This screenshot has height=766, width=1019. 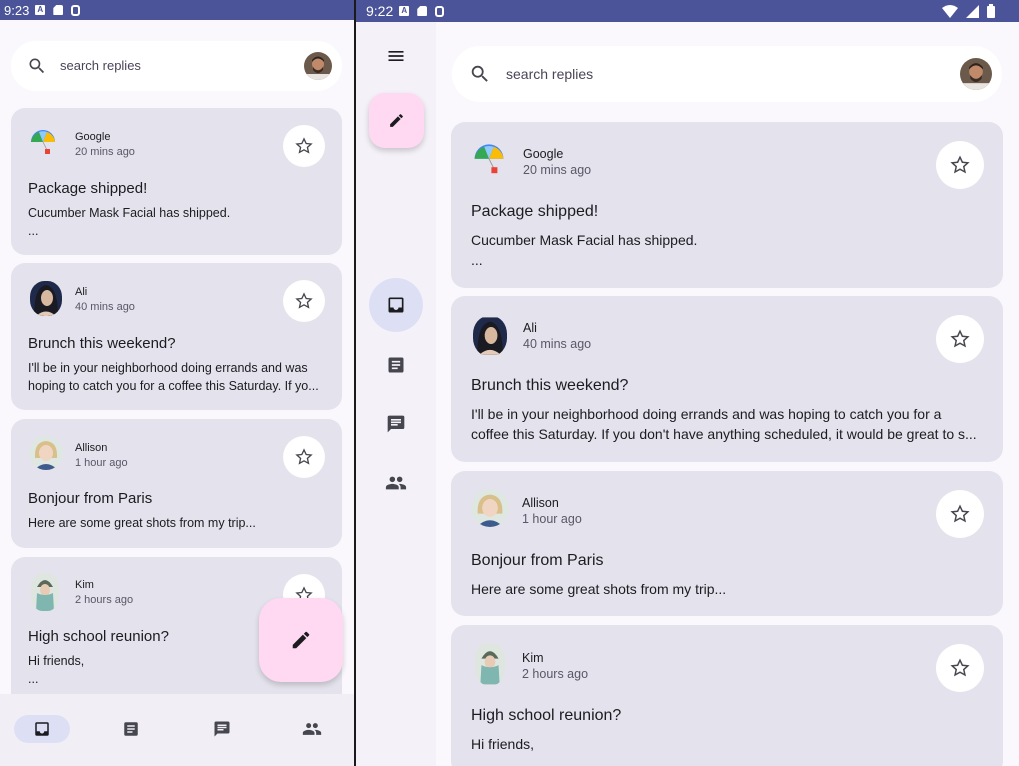 What do you see at coordinates (503, 744) in the screenshot?
I see `email-body: Hi friends,` at bounding box center [503, 744].